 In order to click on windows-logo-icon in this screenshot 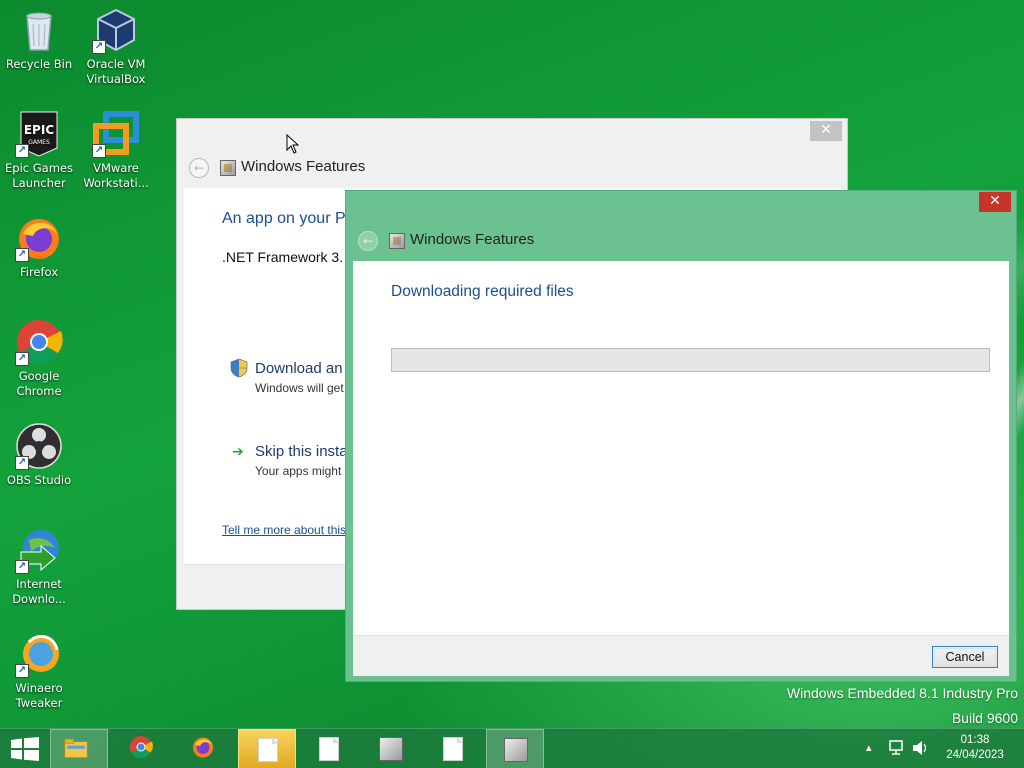, I will do `click(25, 749)`.